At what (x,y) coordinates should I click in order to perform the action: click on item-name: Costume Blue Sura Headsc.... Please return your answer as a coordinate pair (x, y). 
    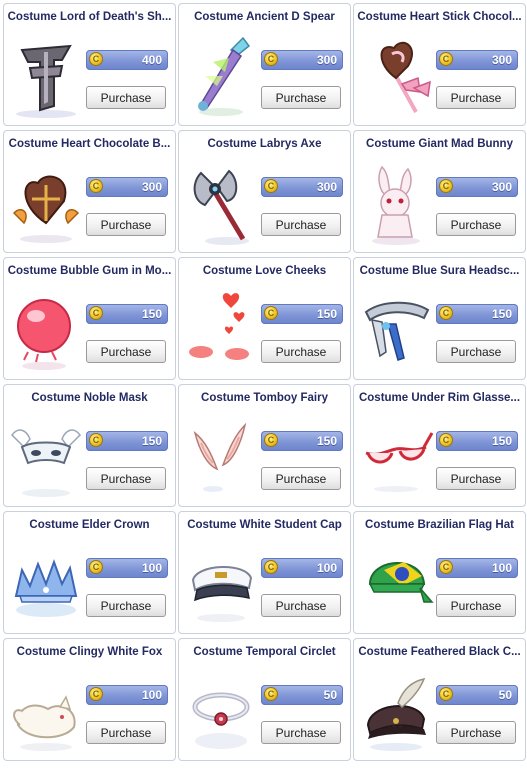
    Looking at the image, I should click on (439, 271).